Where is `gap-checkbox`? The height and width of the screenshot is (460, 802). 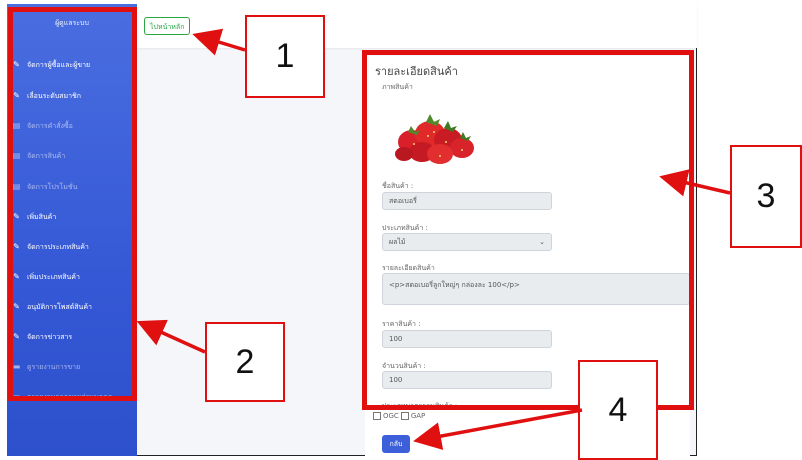 gap-checkbox is located at coordinates (404, 416).